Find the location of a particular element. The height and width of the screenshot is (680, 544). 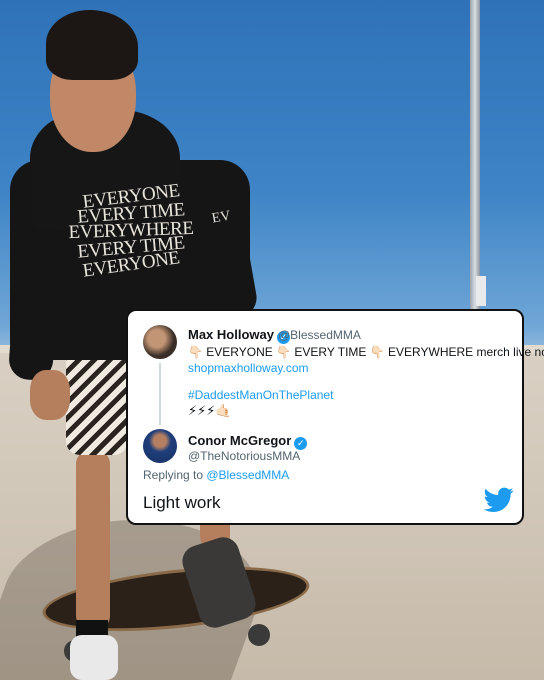

tweet-text-word: EVERYONE is located at coordinates (239, 352).